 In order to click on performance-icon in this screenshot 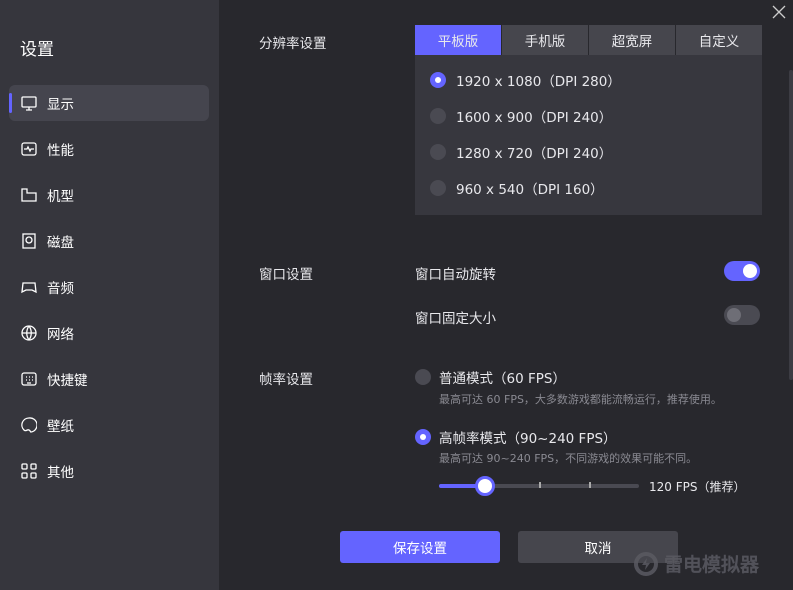, I will do `click(29, 149)`.